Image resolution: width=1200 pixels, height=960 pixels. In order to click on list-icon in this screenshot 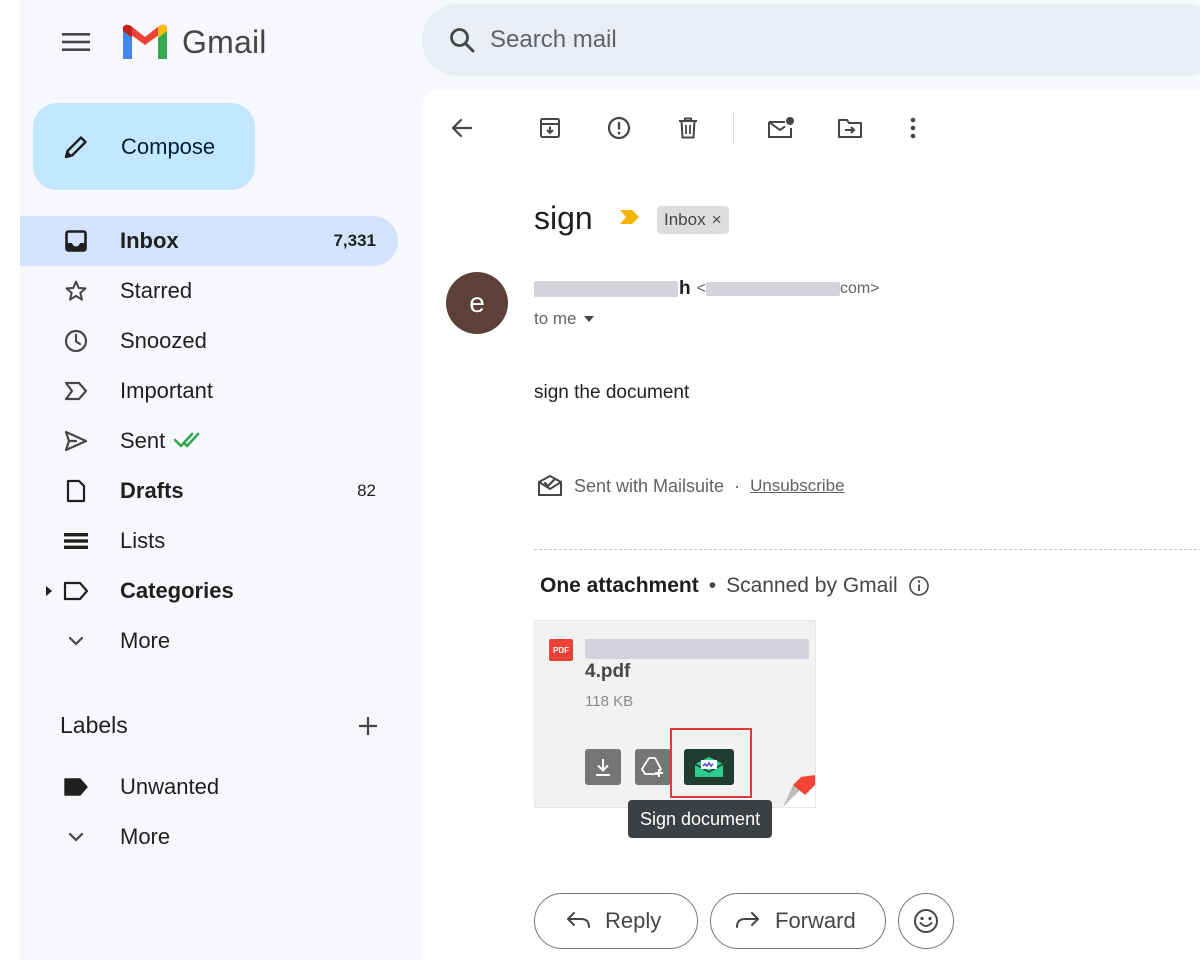, I will do `click(76, 541)`.